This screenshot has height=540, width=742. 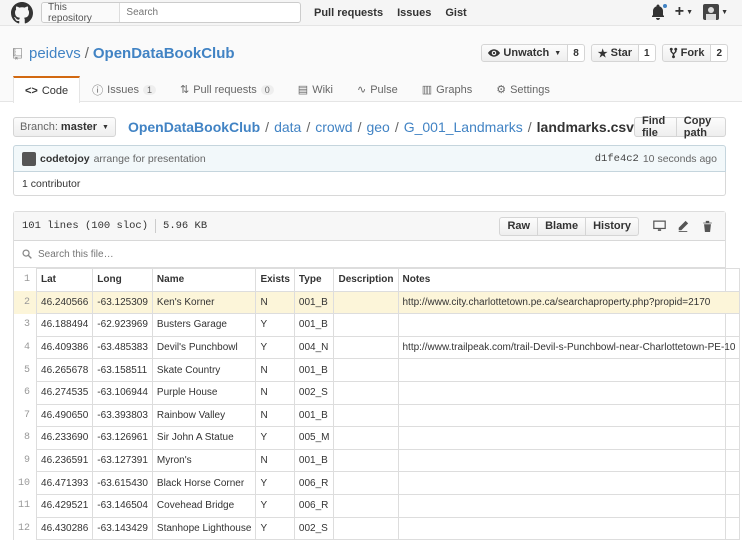 What do you see at coordinates (715, 12) in the screenshot?
I see `user-menu-button: ▼` at bounding box center [715, 12].